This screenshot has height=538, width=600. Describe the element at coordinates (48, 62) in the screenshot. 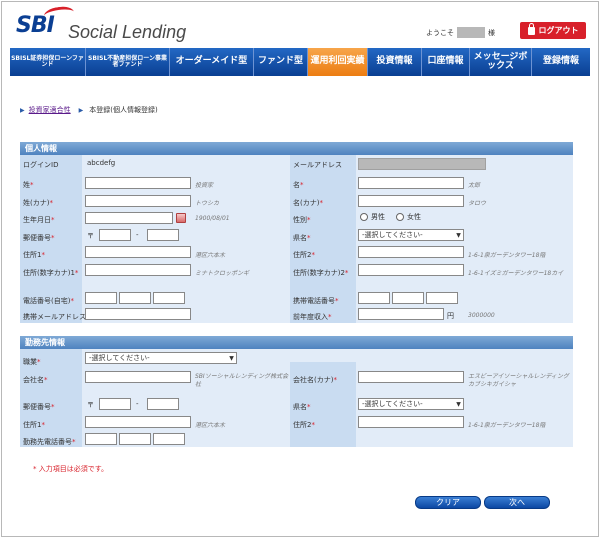

I see `nav-securities-loan-fund: SBISL証券担保ローンファンド` at that location.